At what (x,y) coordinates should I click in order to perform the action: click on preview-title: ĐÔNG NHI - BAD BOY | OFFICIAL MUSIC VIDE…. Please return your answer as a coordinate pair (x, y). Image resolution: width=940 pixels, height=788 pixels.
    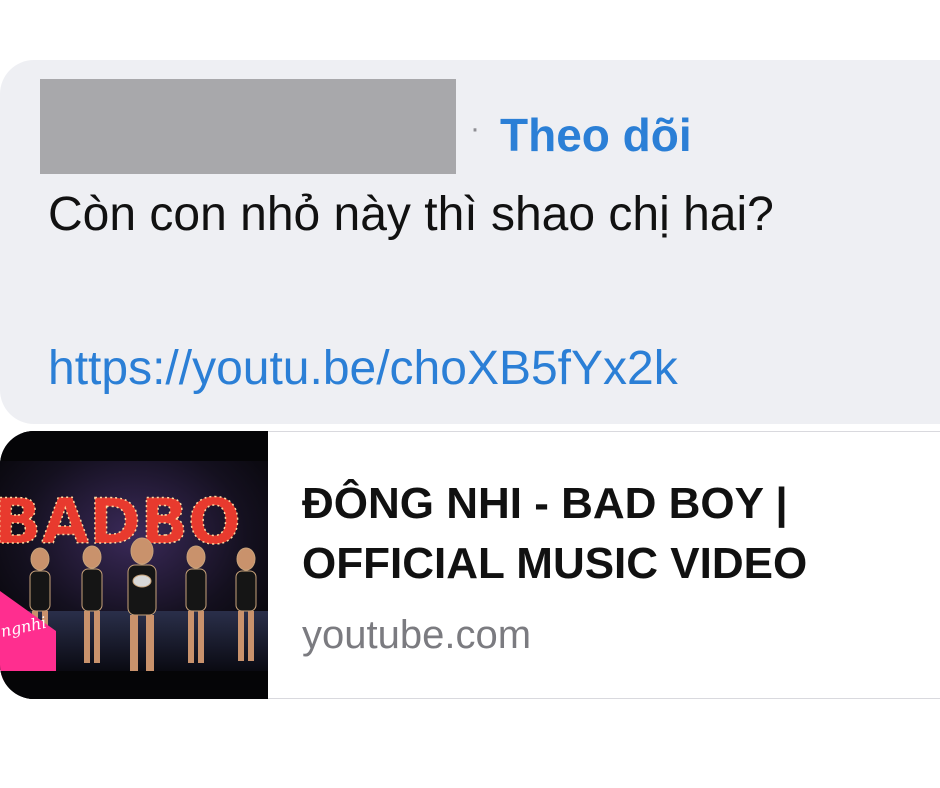
    Looking at the image, I should click on (617, 534).